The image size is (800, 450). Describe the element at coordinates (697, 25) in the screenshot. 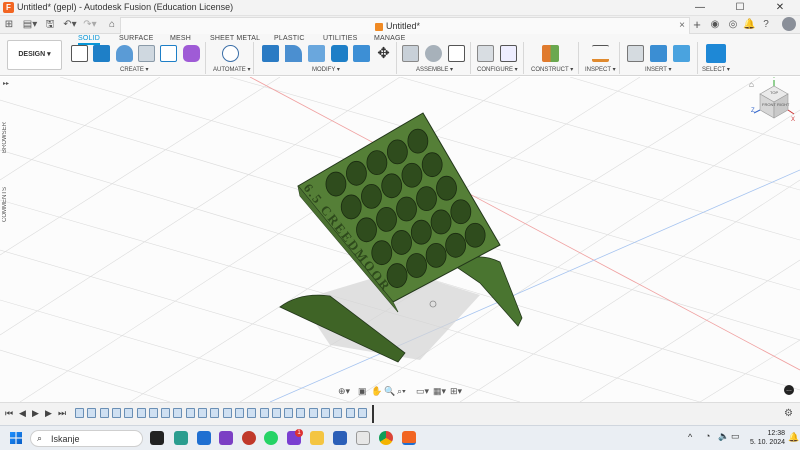

I see `add-tab-icon: +` at that location.